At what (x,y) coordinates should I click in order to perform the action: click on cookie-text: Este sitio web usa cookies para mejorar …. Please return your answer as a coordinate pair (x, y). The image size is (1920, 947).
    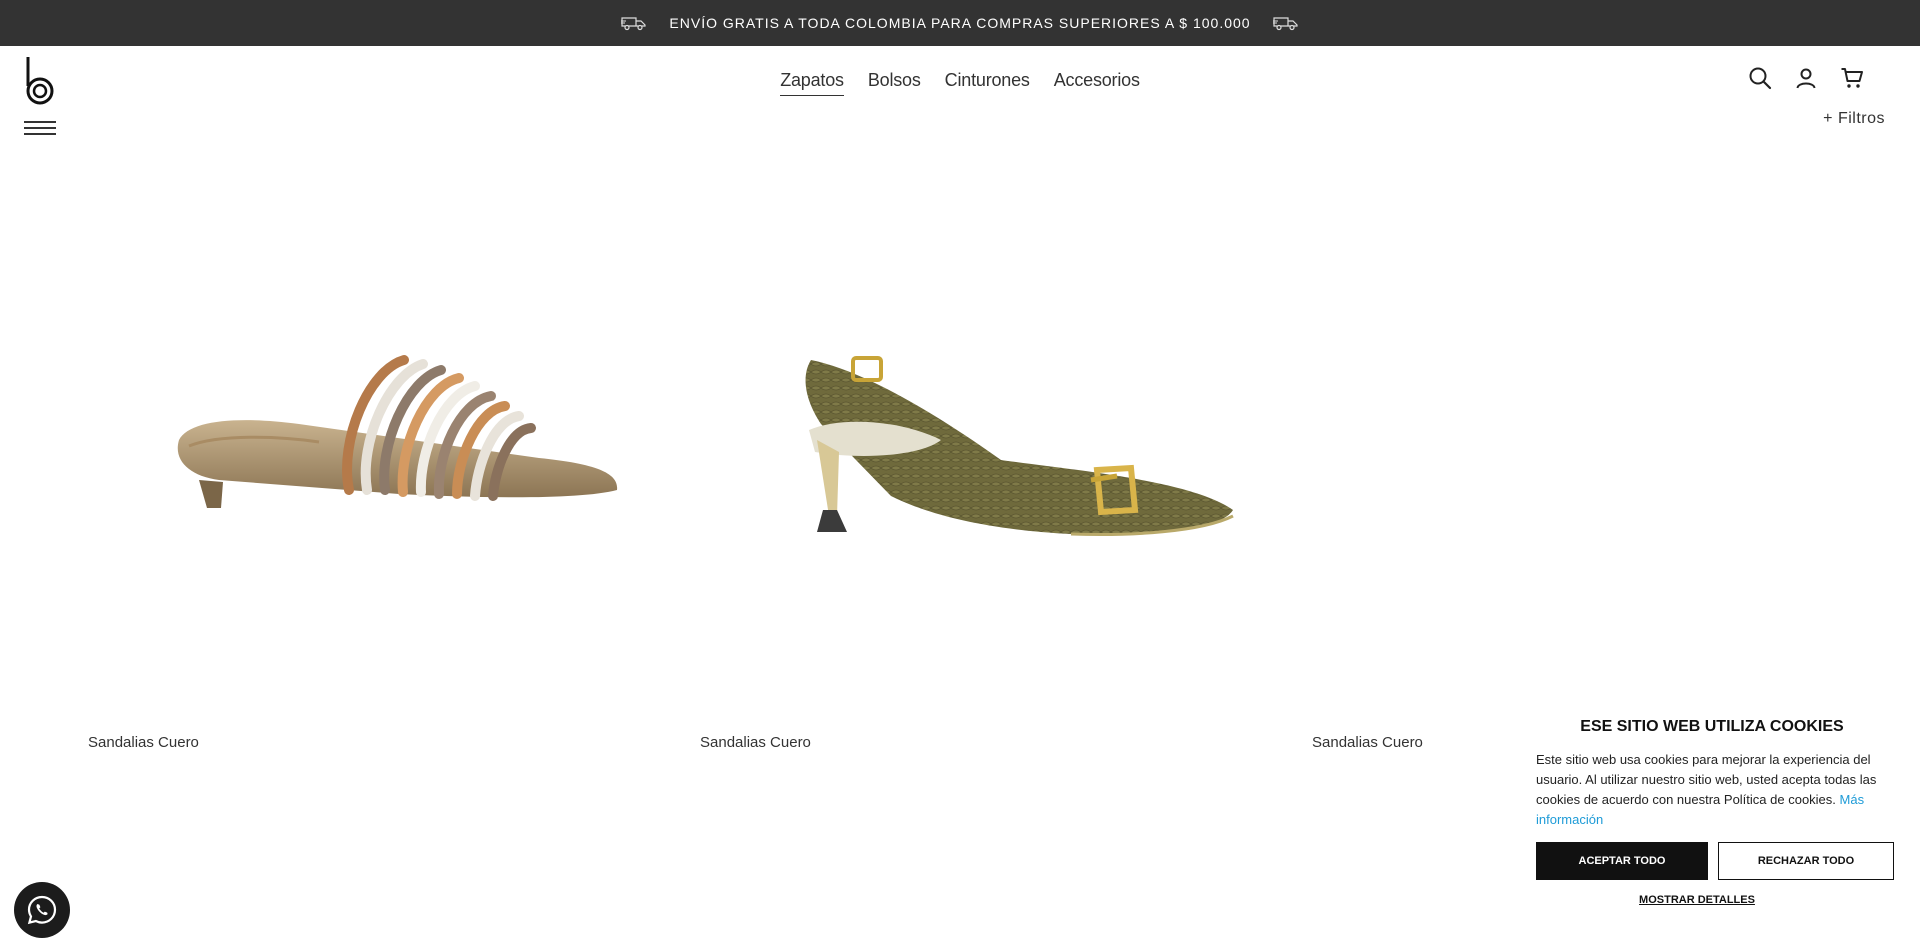
    Looking at the image, I should click on (1717, 790).